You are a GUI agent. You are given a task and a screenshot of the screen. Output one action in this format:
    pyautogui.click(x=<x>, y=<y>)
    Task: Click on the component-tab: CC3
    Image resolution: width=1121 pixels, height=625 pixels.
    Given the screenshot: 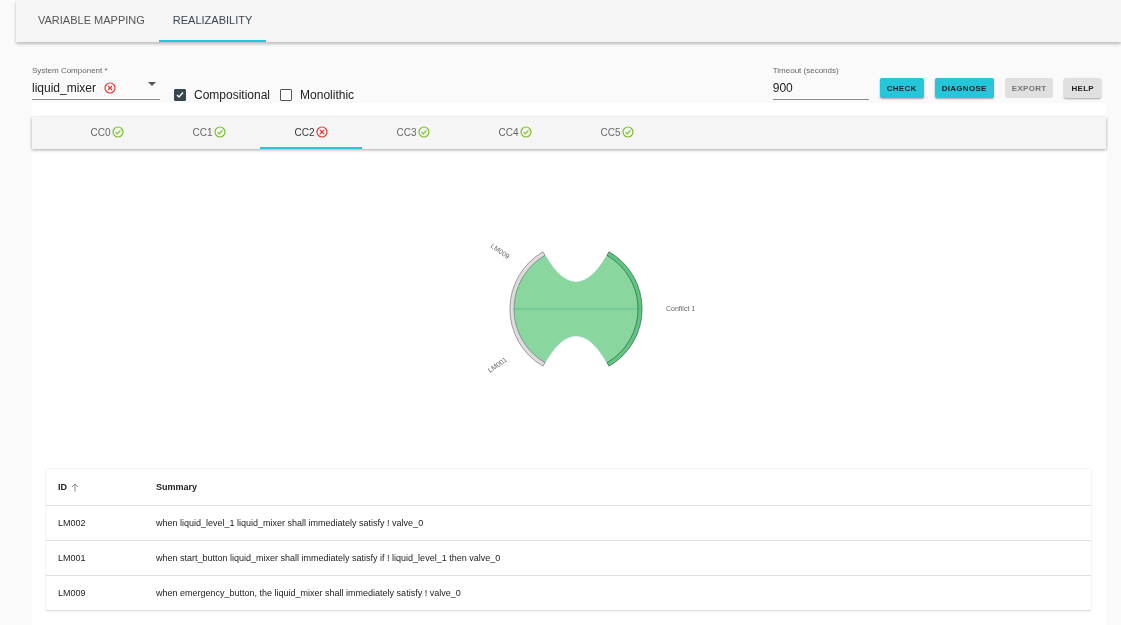 What is the action you would take?
    pyautogui.click(x=413, y=133)
    